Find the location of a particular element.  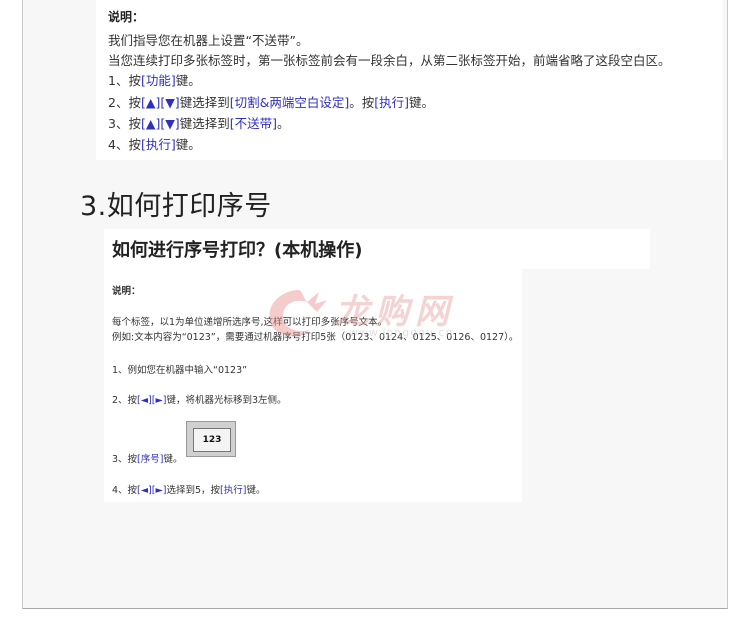

key-face: 123 is located at coordinates (212, 440).